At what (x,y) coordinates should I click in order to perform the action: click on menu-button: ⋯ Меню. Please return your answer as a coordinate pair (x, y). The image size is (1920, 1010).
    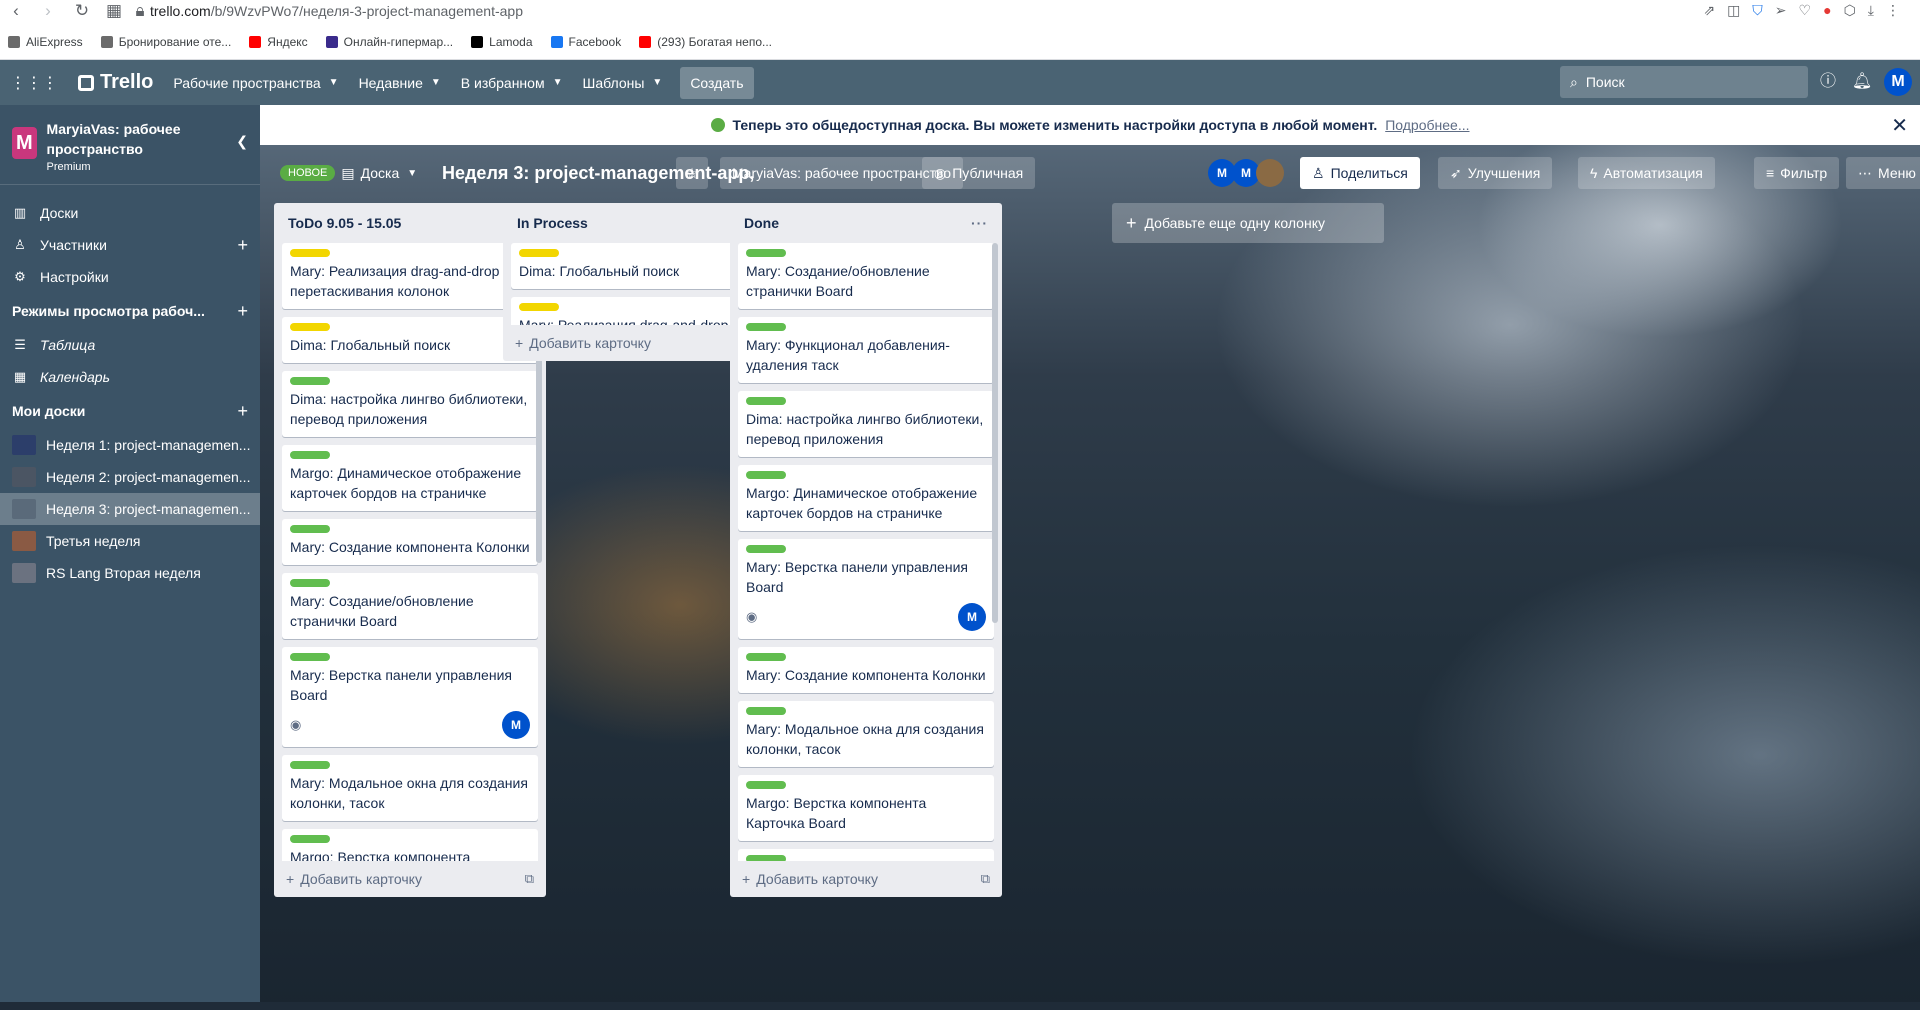
    Looking at the image, I should click on (1883, 173).